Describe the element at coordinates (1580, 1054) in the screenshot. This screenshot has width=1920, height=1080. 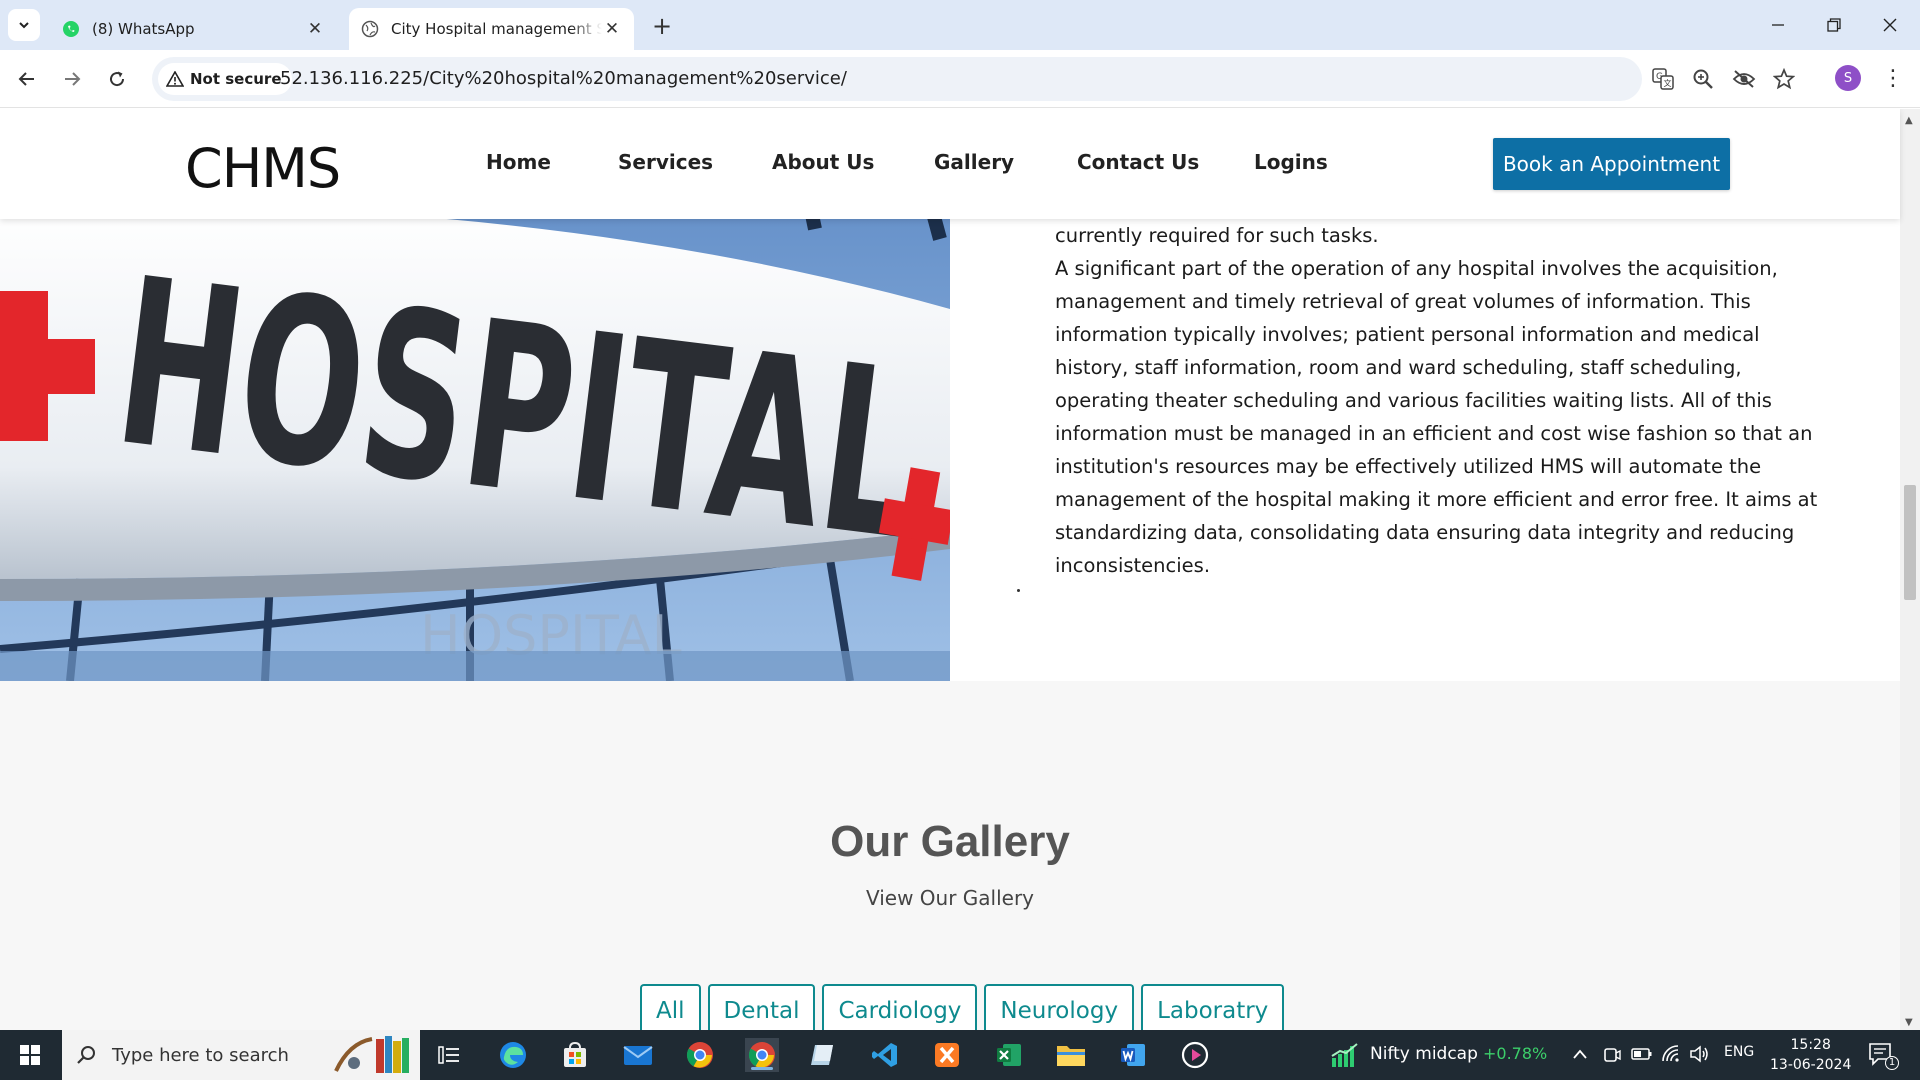
I see `chevron-up-icon` at that location.